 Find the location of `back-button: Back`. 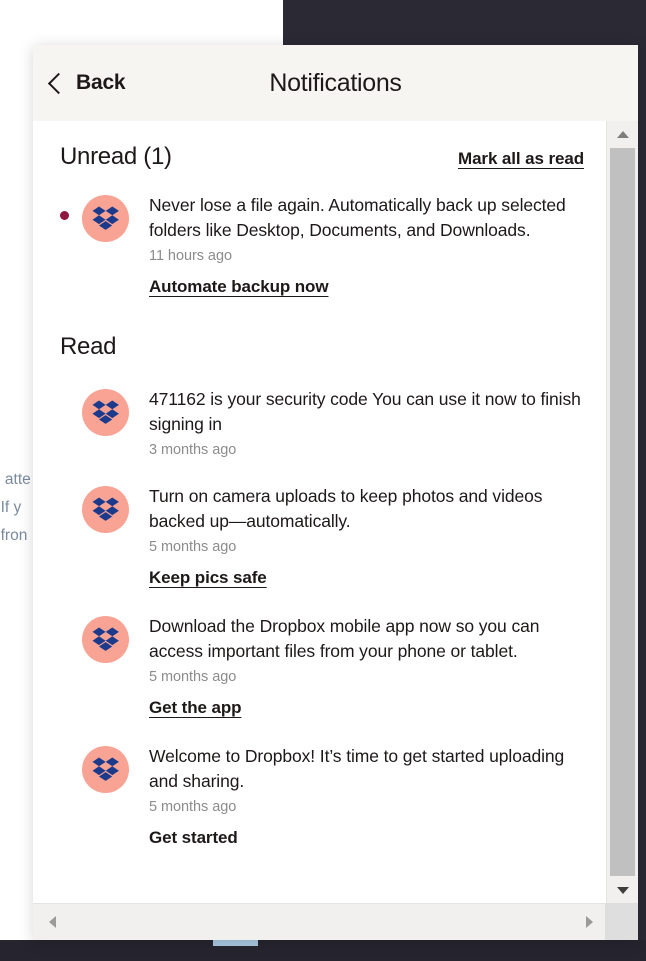

back-button: Back is located at coordinates (86, 83).